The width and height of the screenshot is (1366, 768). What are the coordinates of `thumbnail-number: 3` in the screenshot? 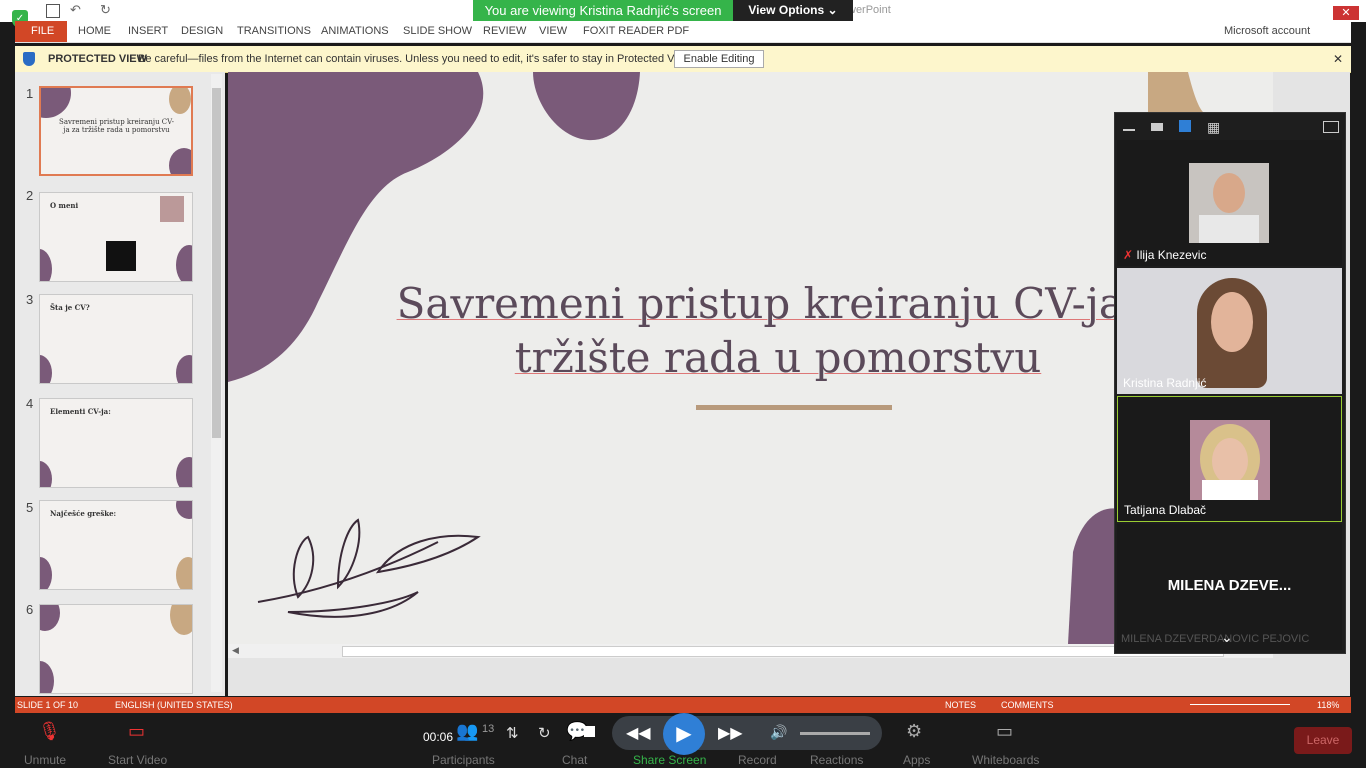 It's located at (30, 299).